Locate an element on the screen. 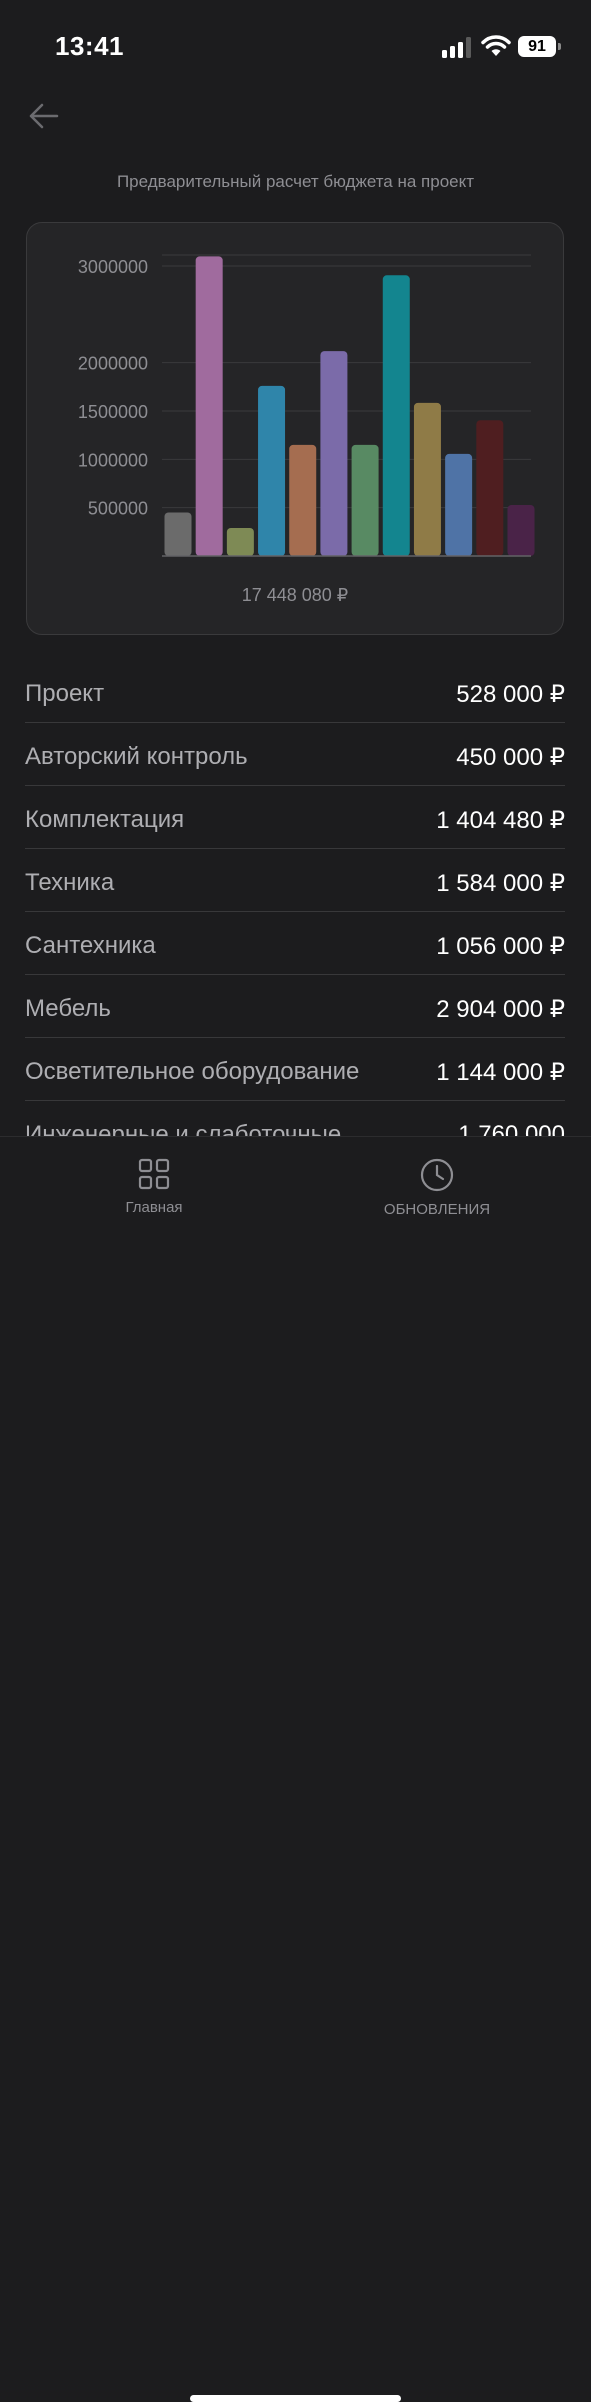 The image size is (591, 2402). budget-row-value: 1 404 480 ₽ is located at coordinates (500, 820).